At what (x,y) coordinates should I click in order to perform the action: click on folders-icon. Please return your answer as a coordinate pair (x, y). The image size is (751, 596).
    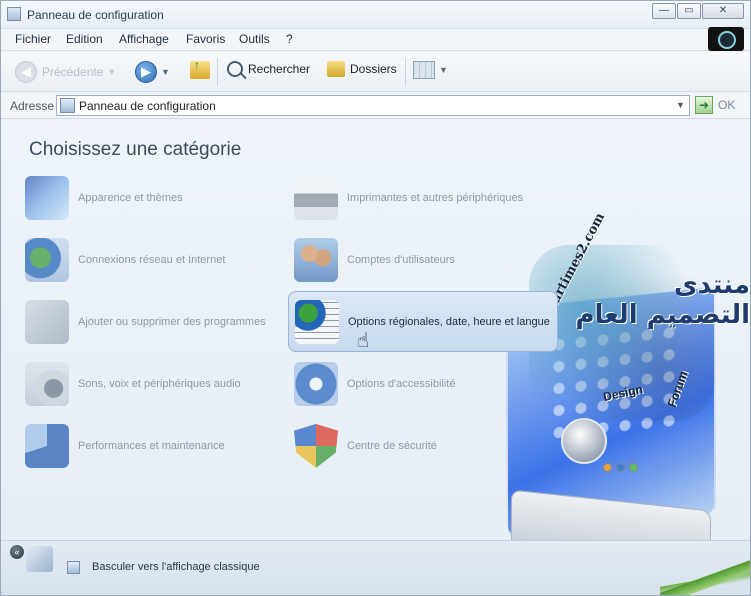
    Looking at the image, I should click on (336, 69).